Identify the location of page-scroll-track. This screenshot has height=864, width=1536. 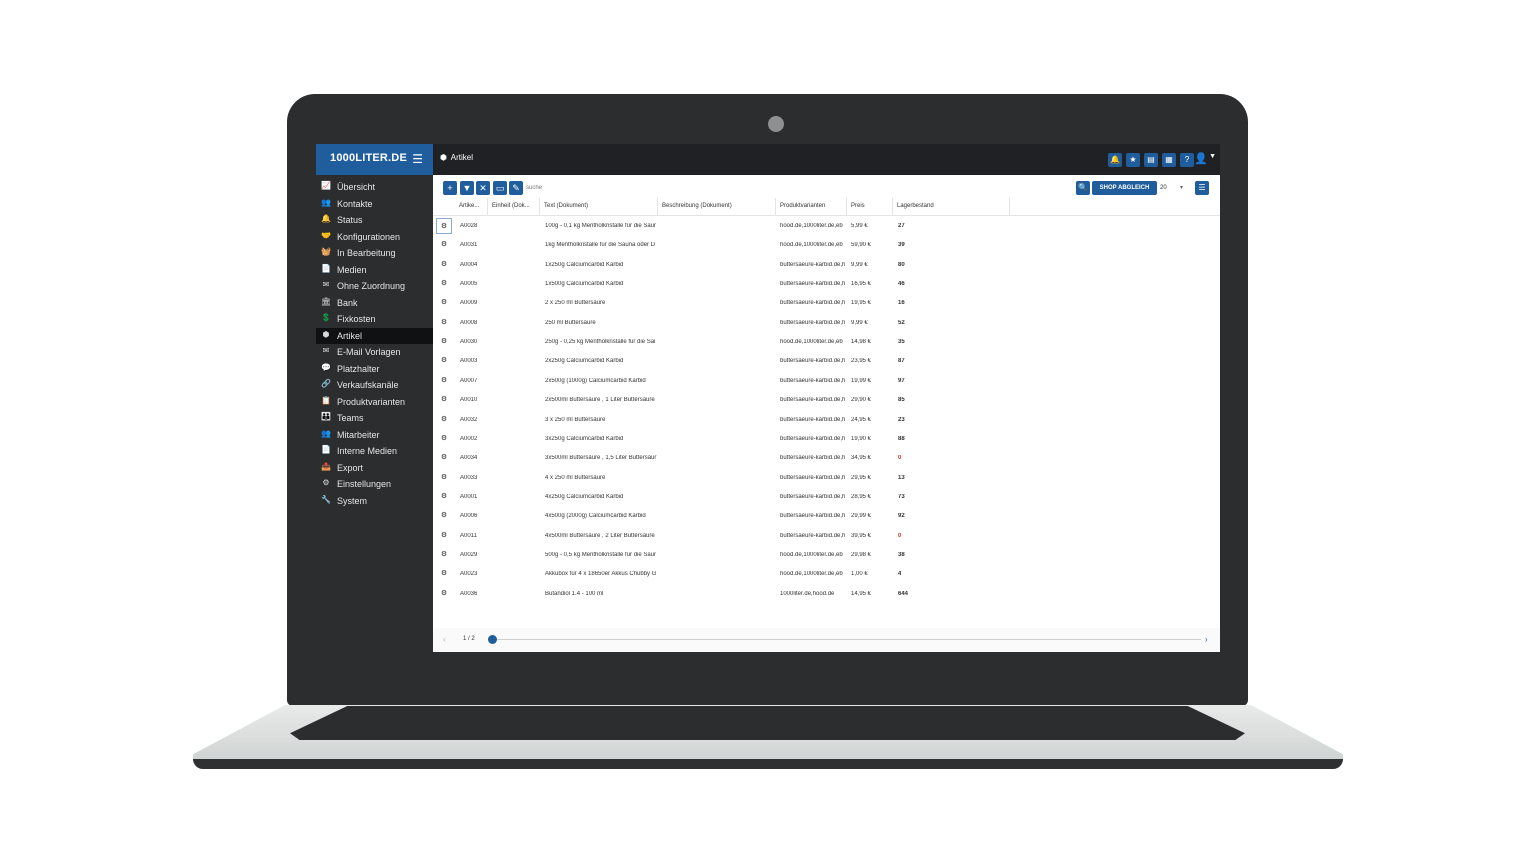
(847, 639).